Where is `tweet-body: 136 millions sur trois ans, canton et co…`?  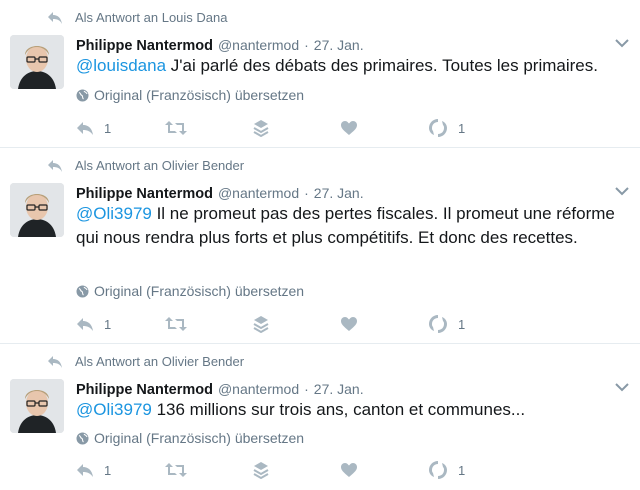
tweet-body: 136 millions sur trois ans, canton et co… is located at coordinates (338, 409).